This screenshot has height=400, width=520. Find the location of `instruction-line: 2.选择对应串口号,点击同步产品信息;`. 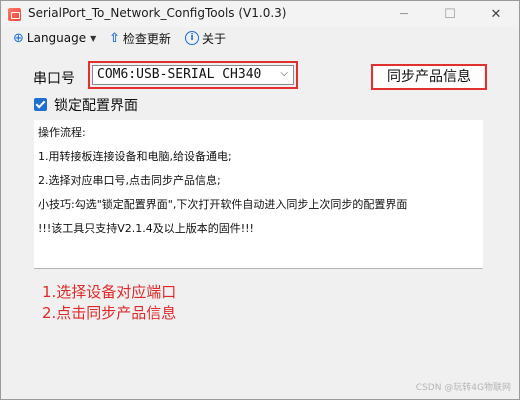

instruction-line: 2.选择对应串口号,点击同步产品信息; is located at coordinates (129, 180).